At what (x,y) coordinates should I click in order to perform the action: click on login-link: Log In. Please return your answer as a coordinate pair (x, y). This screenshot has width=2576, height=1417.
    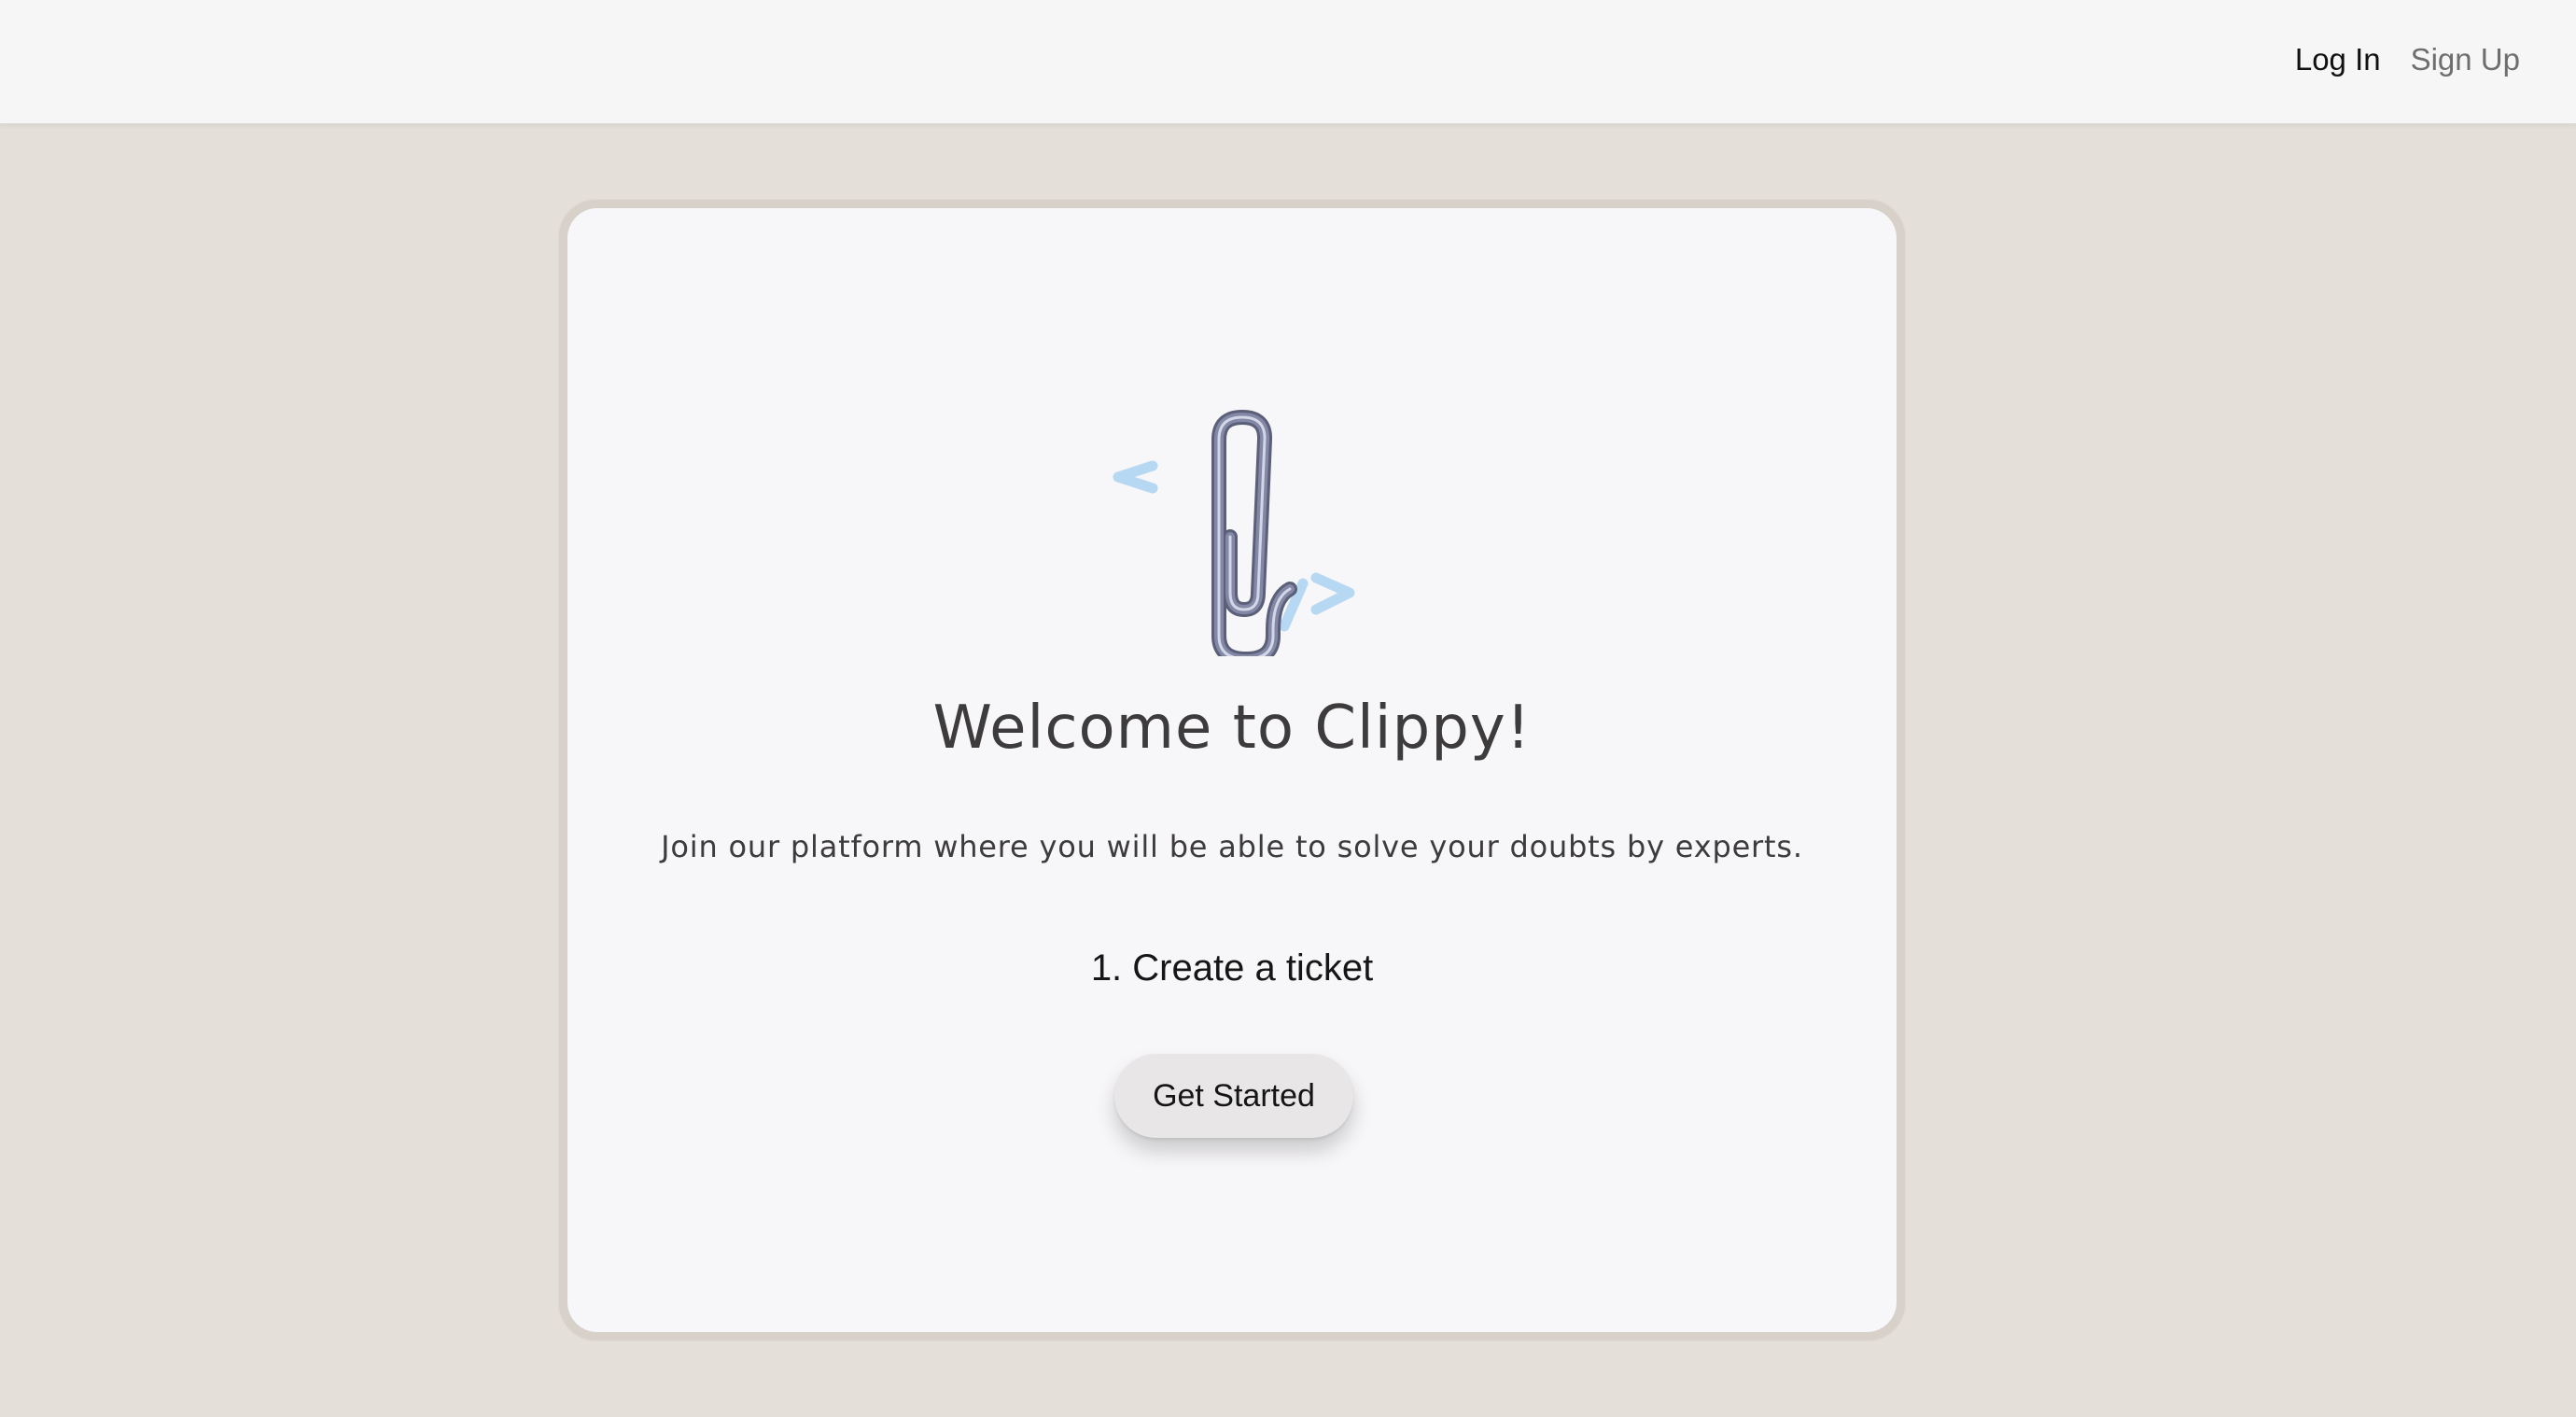
    Looking at the image, I should click on (2338, 59).